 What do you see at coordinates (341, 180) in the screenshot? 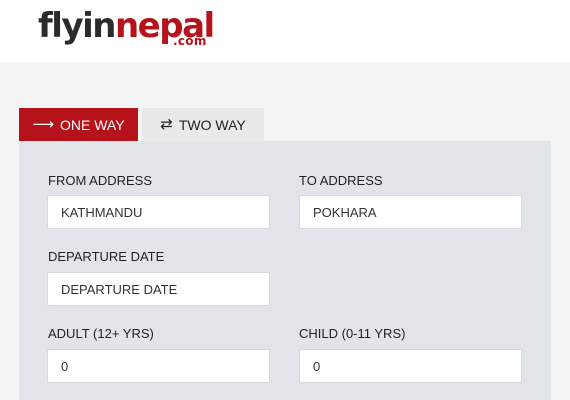
I see `to-address-label: TO ADDRESS` at bounding box center [341, 180].